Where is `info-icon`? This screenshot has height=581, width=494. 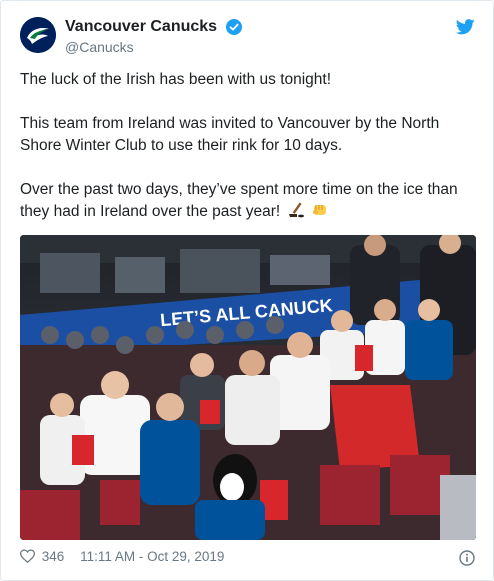 info-icon is located at coordinates (467, 558).